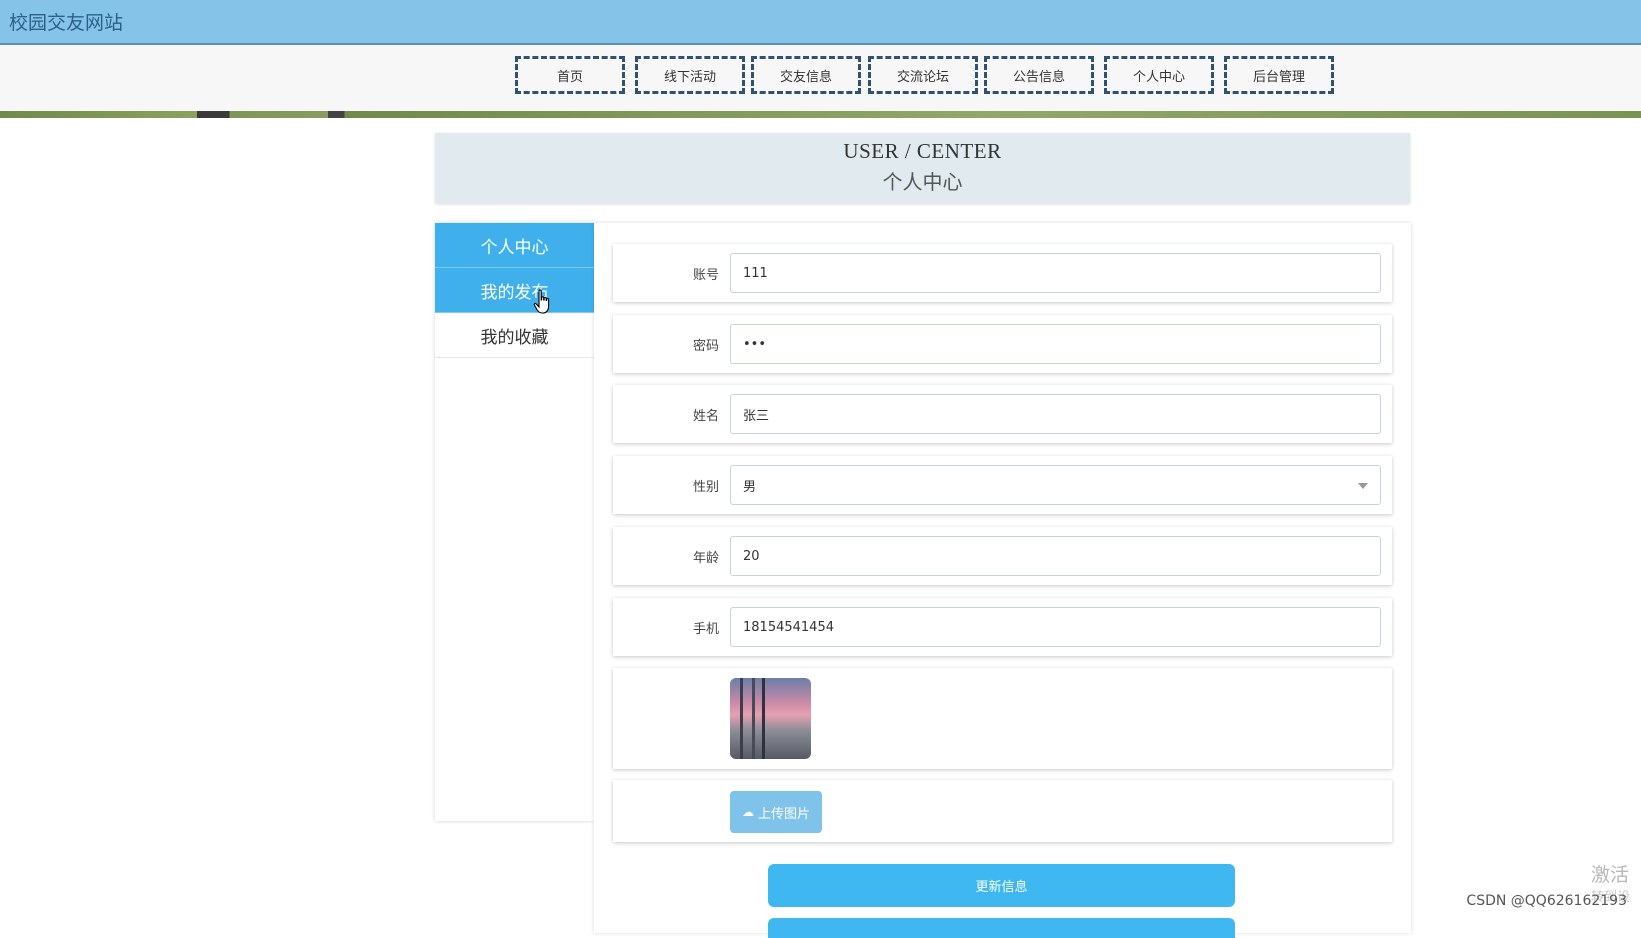  What do you see at coordinates (705, 346) in the screenshot?
I see `password-label: 密码` at bounding box center [705, 346].